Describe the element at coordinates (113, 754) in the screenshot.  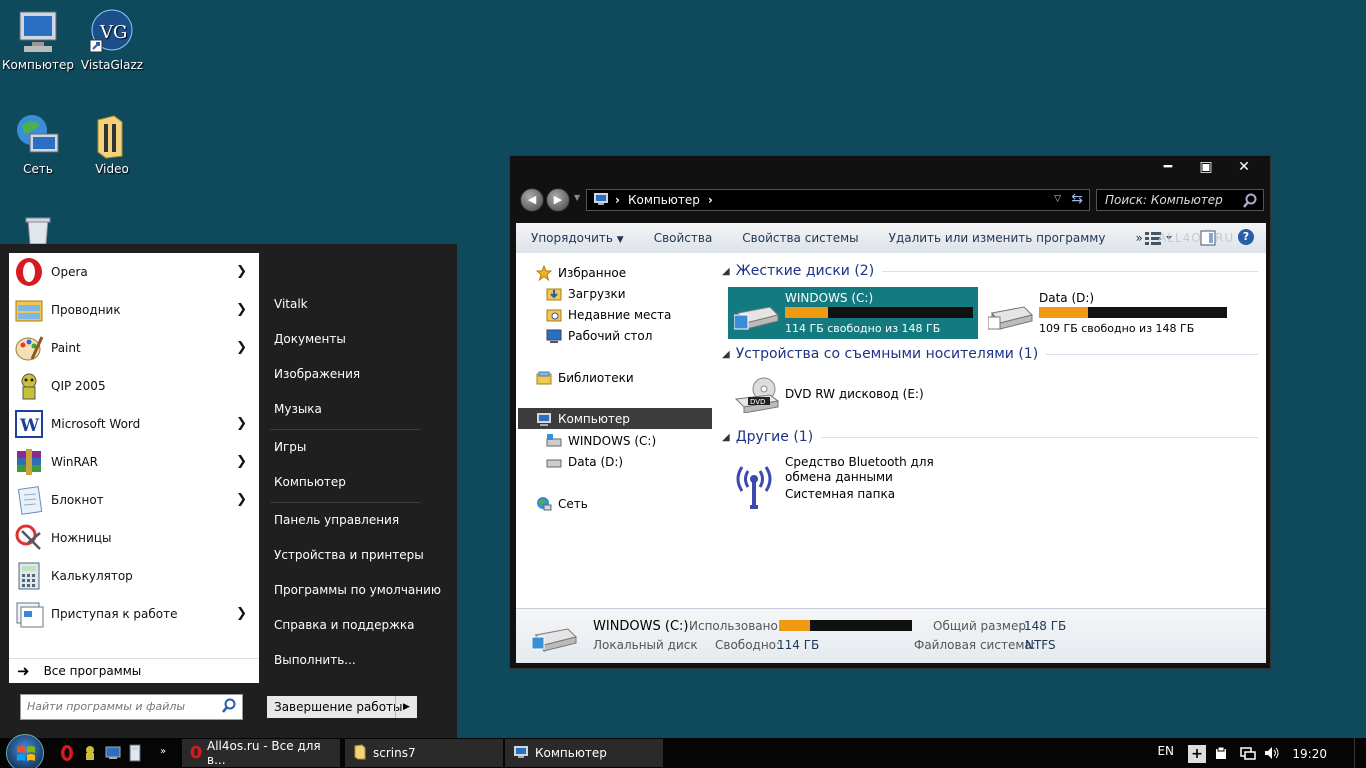
I see `quicklaunch-desktop-icon` at that location.